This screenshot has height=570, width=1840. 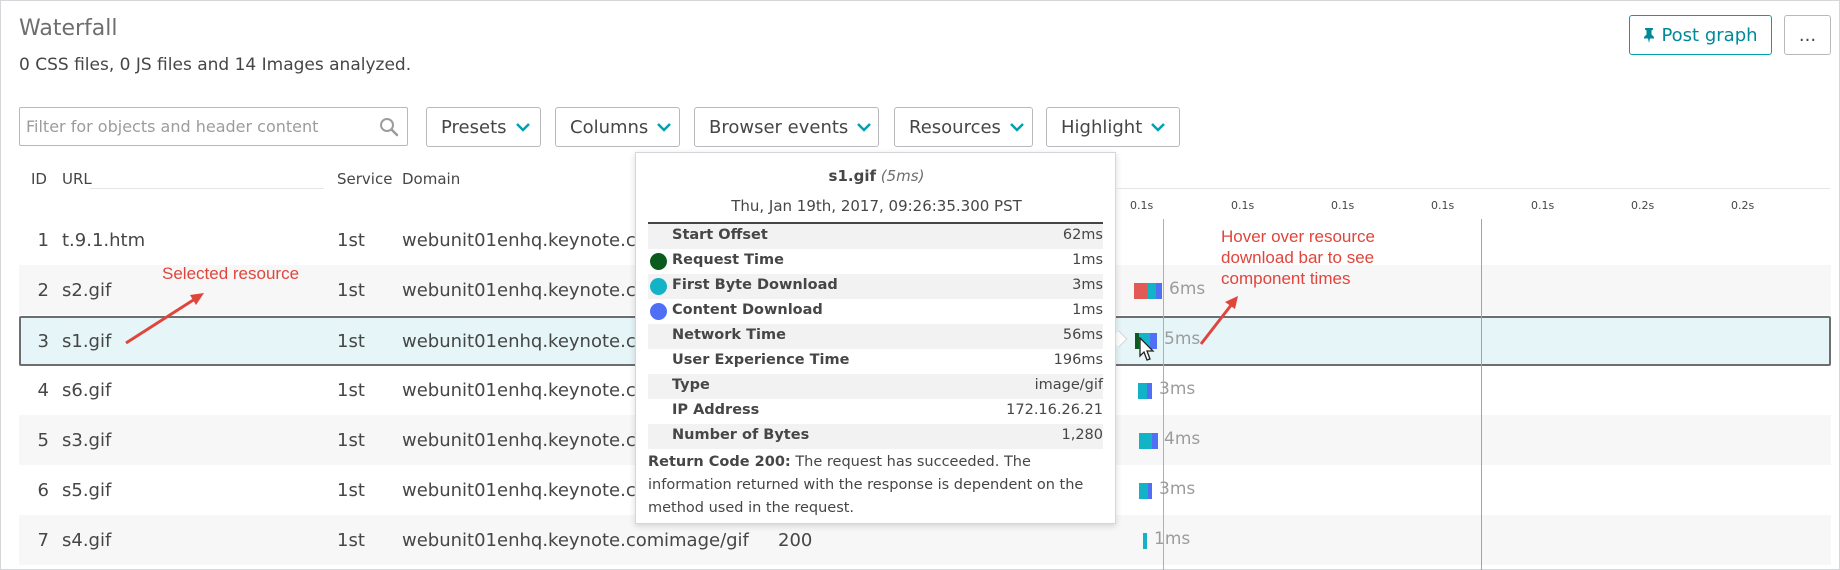 What do you see at coordinates (87, 290) in the screenshot?
I see `row-url: s2.gif` at bounding box center [87, 290].